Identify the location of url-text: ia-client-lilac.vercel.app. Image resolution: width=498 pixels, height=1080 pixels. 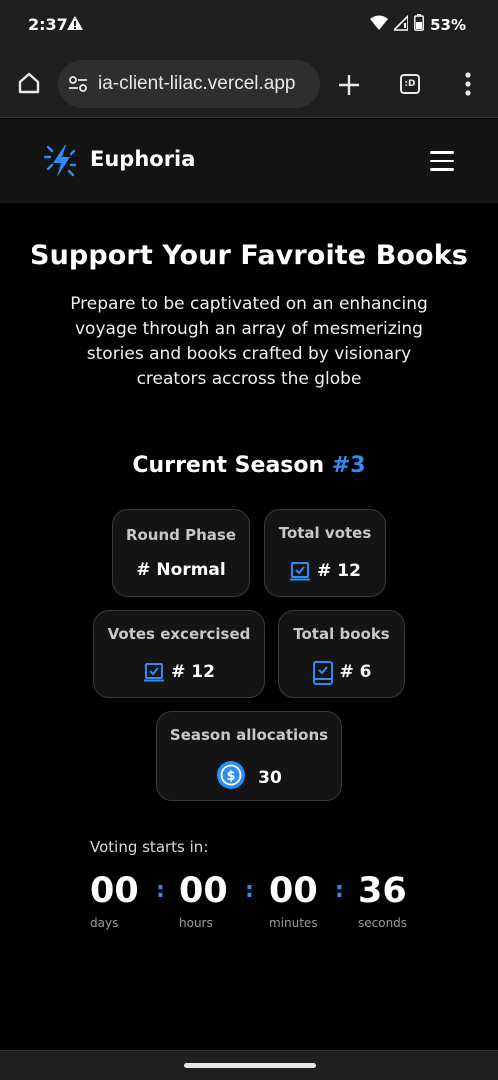
(196, 84).